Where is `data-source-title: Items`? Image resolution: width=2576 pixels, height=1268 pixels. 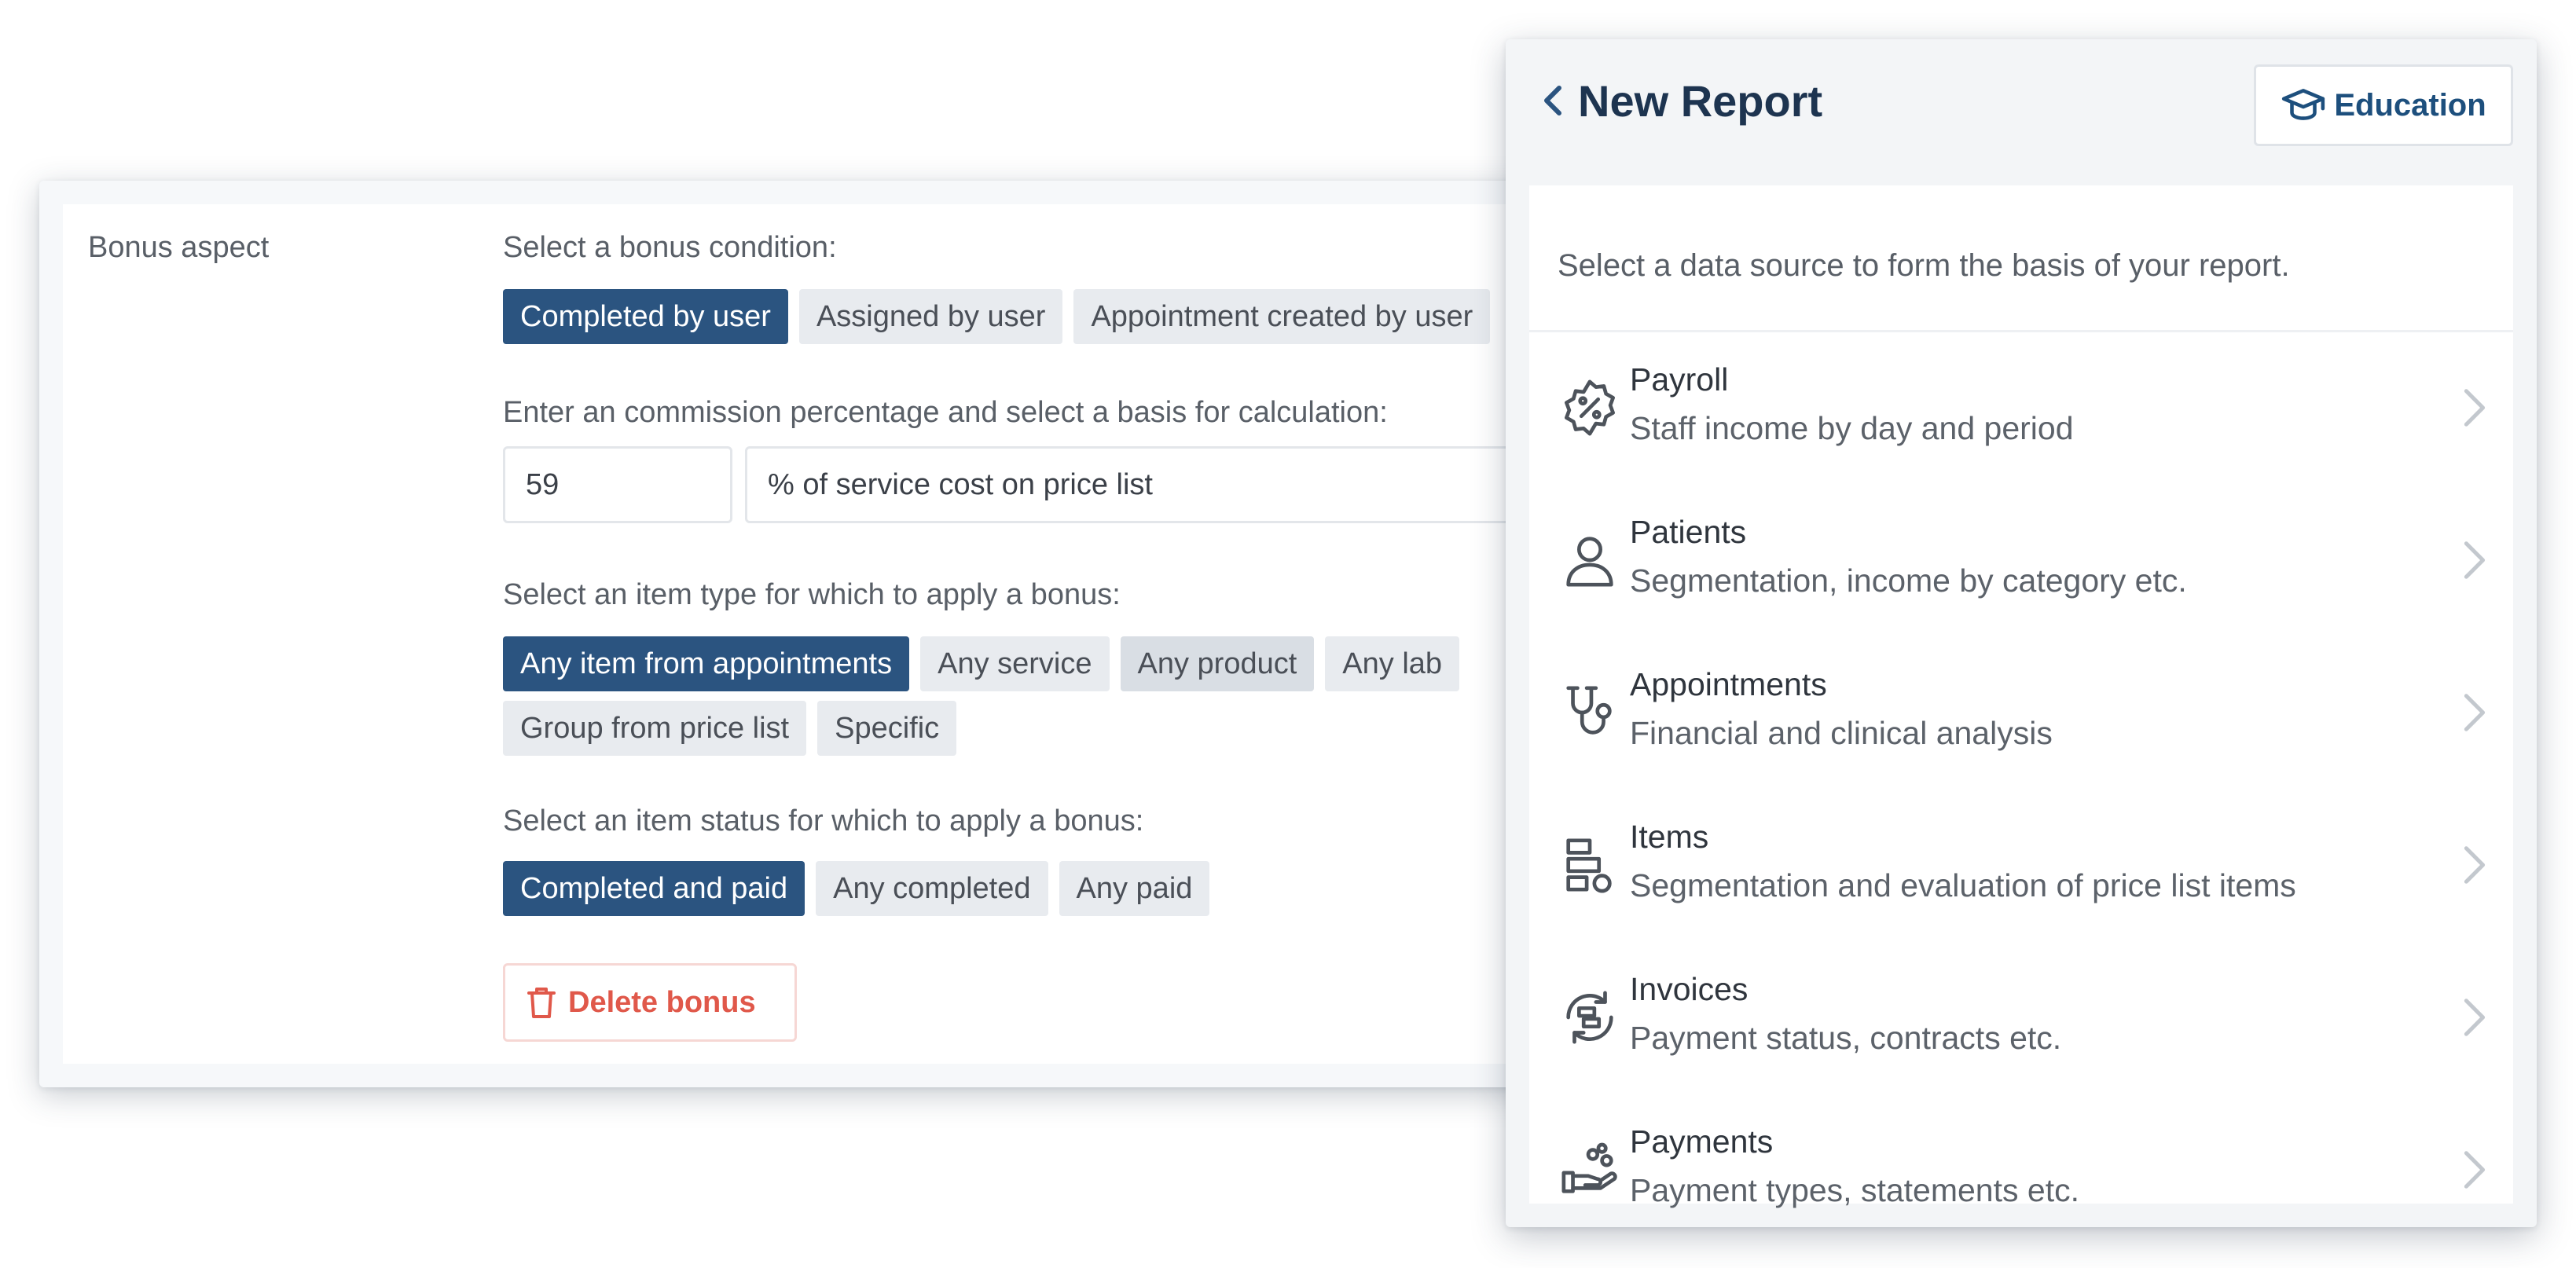
data-source-title: Items is located at coordinates (1669, 837).